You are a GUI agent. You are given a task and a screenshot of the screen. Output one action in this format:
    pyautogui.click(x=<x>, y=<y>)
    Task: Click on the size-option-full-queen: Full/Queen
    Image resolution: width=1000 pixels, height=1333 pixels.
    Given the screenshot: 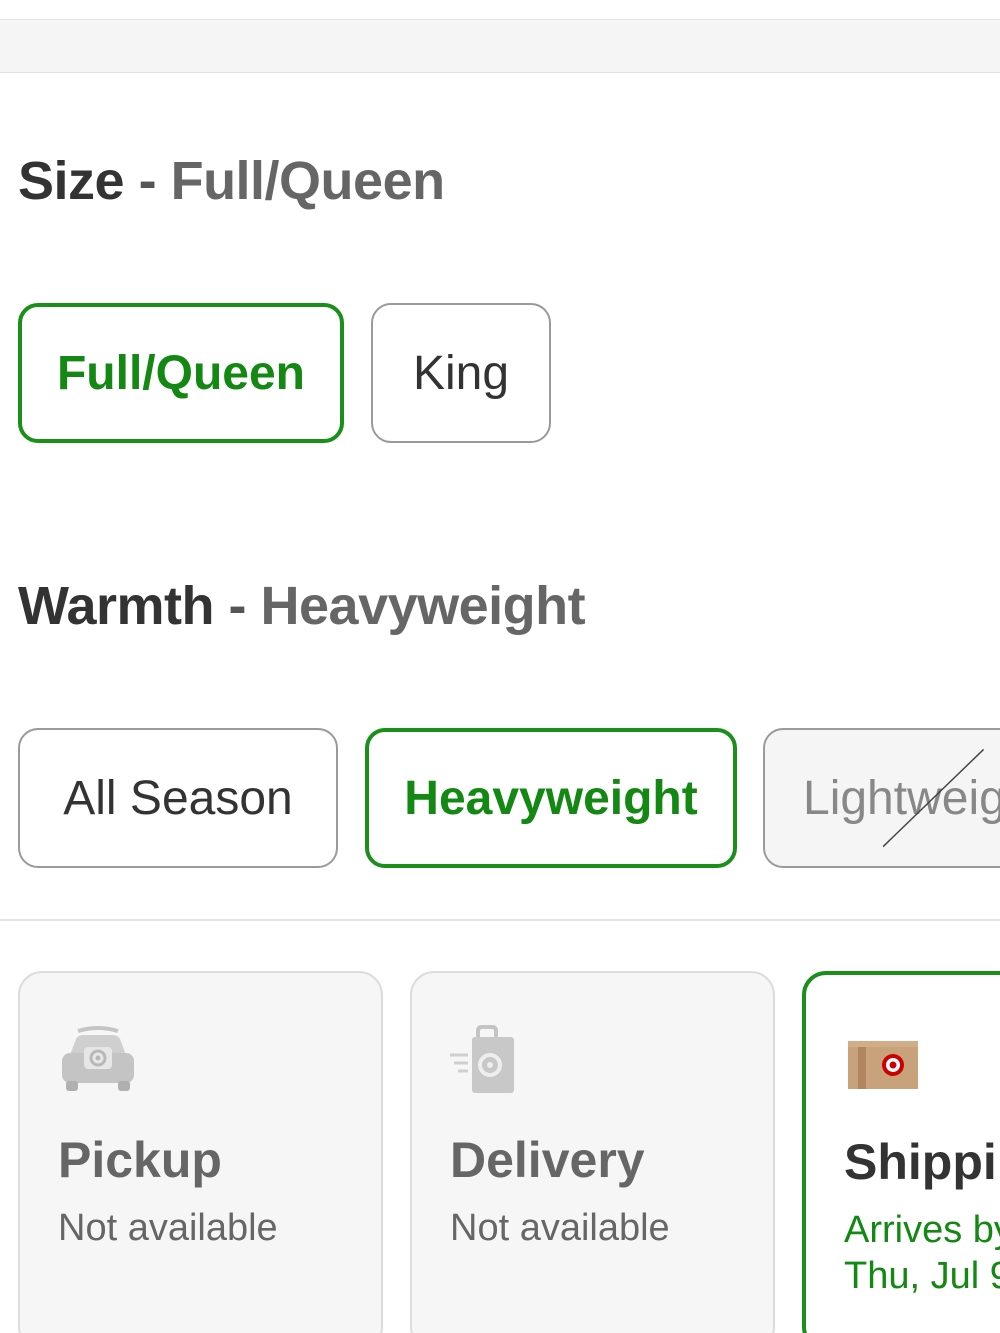 What is the action you would take?
    pyautogui.click(x=181, y=373)
    